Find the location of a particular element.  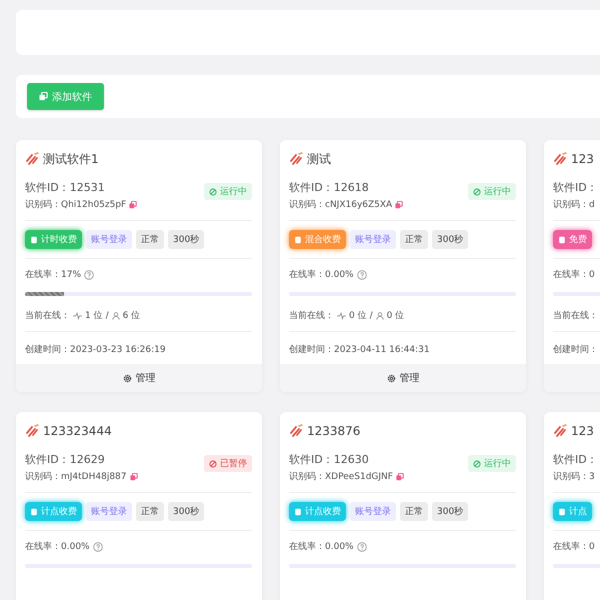

identification-code: 识别码：3 is located at coordinates (574, 476).